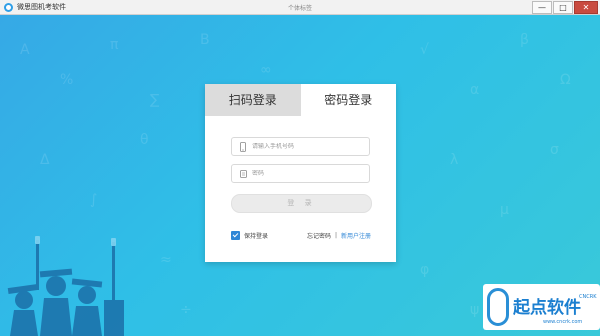  Describe the element at coordinates (205, 40) in the screenshot. I see `svg-text: B` at that location.